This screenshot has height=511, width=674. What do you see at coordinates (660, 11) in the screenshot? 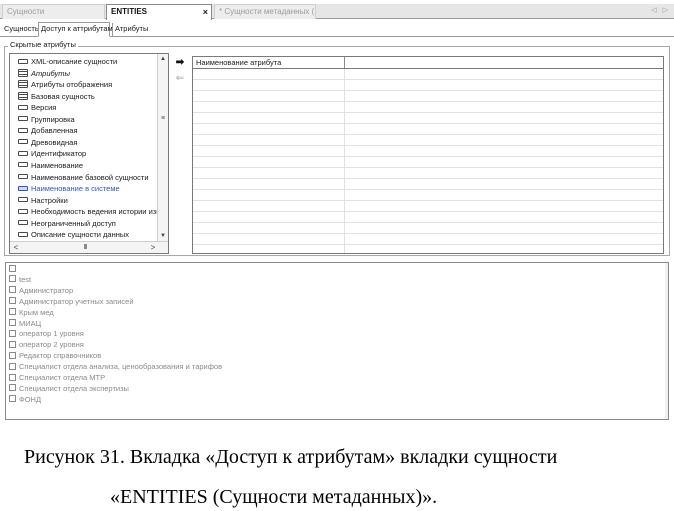
I see `tab-scroll-arrows-icon: ◁ ▷` at bounding box center [660, 11].